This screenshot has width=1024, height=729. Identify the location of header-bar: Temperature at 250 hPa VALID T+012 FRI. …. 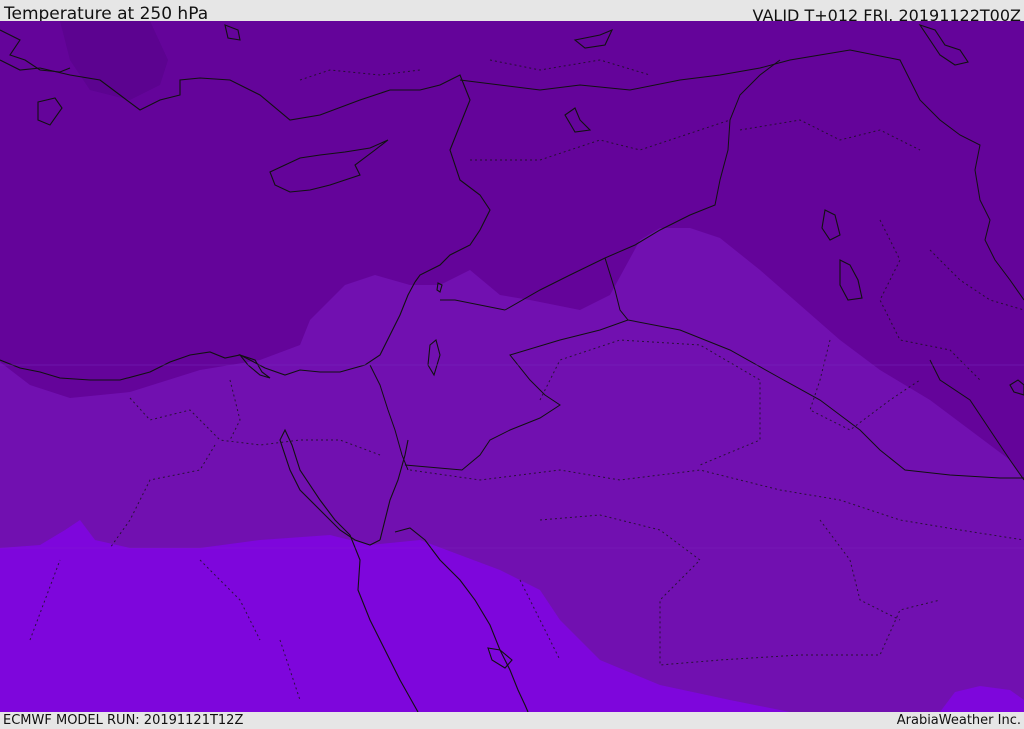
(512, 12).